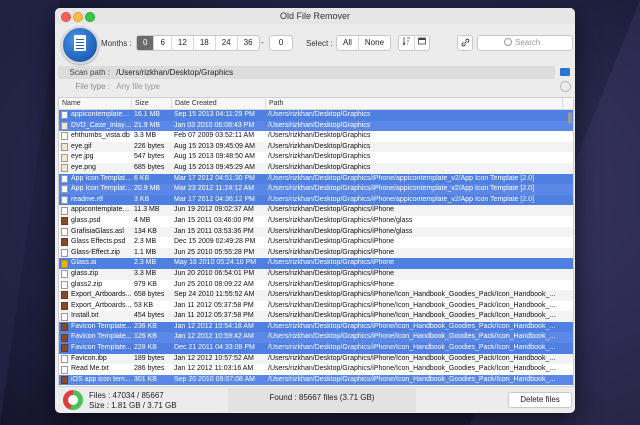 Image resolution: width=640 pixels, height=425 pixels. What do you see at coordinates (525, 43) in the screenshot?
I see `search-input: Search` at bounding box center [525, 43].